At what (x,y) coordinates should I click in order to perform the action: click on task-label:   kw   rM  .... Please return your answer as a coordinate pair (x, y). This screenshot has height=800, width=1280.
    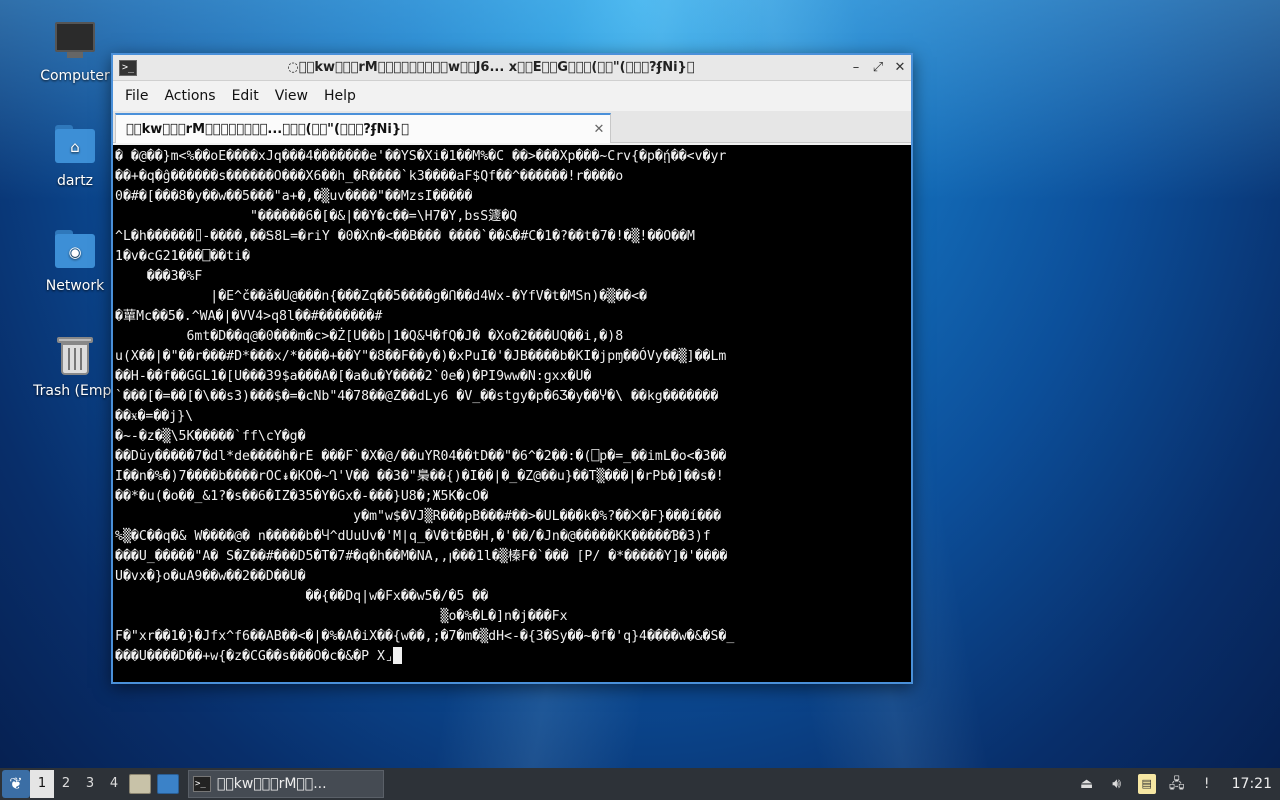
    Looking at the image, I should click on (272, 784).